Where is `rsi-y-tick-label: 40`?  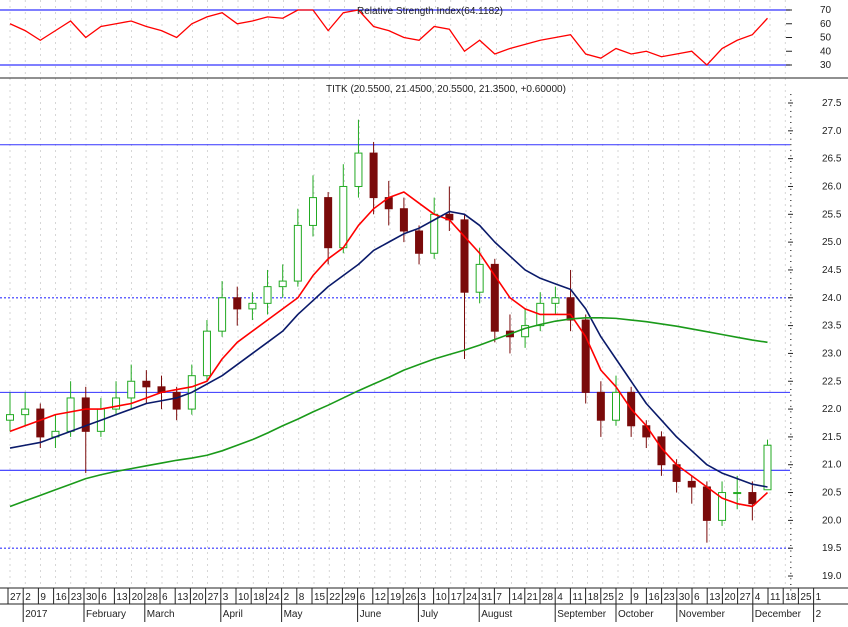
rsi-y-tick-label: 40 is located at coordinates (826, 51).